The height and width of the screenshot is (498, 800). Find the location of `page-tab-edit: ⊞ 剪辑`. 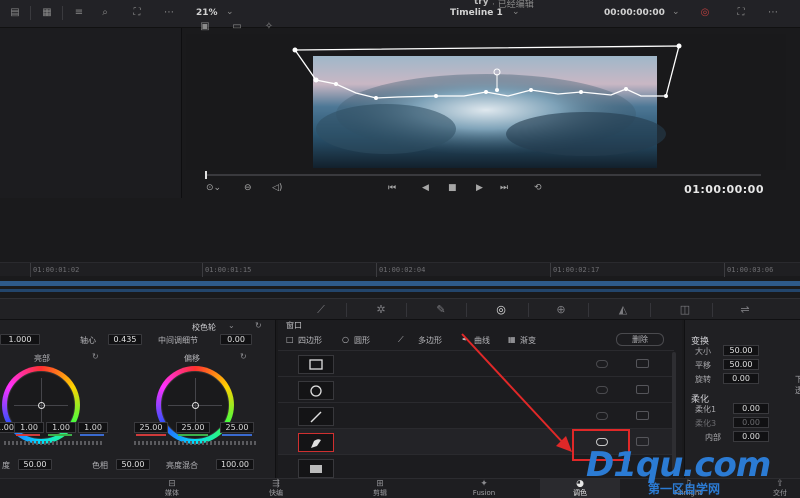

page-tab-edit: ⊞ 剪辑 is located at coordinates (380, 488).